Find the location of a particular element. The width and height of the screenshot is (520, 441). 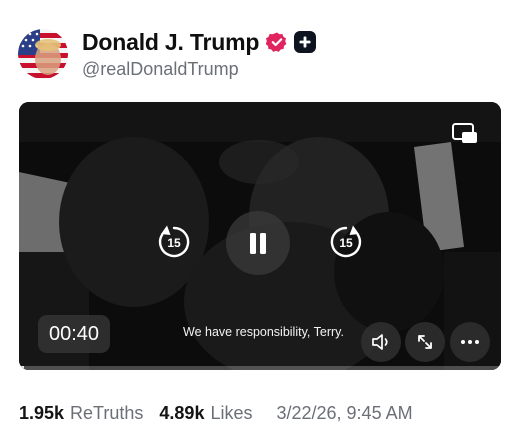

elapsed-time: 00:40 is located at coordinates (74, 334).